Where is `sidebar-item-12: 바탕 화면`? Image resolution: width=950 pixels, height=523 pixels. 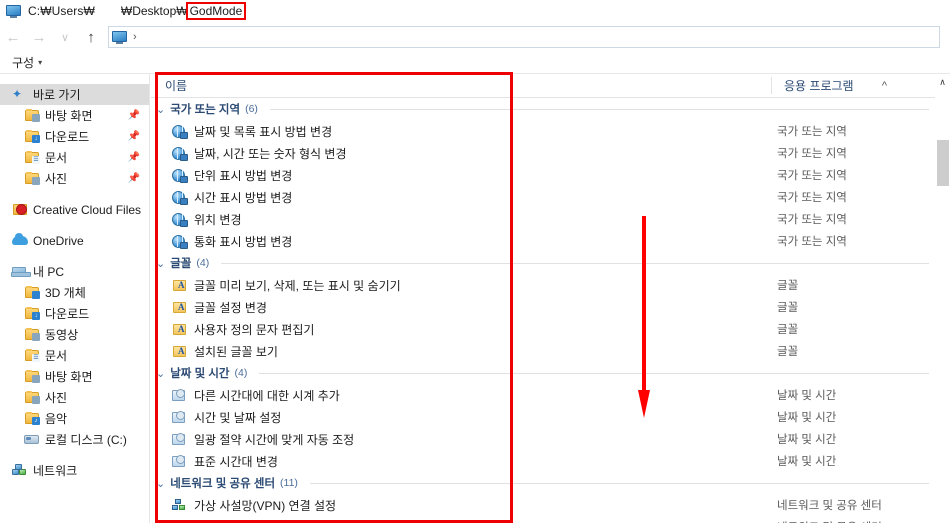
sidebar-item-12: 바탕 화면 is located at coordinates (74, 376).